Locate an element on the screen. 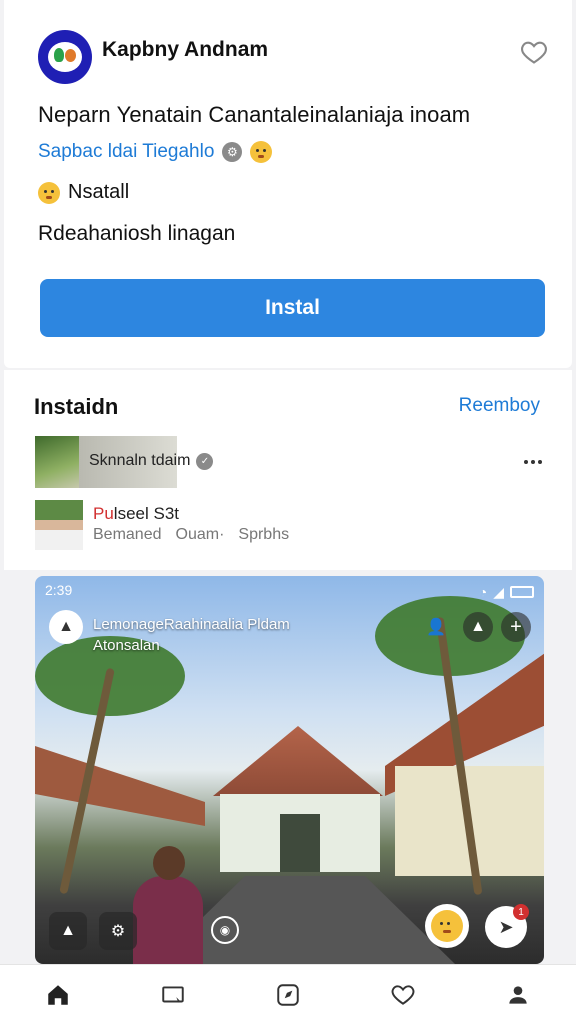  add-icon: + is located at coordinates (516, 627).